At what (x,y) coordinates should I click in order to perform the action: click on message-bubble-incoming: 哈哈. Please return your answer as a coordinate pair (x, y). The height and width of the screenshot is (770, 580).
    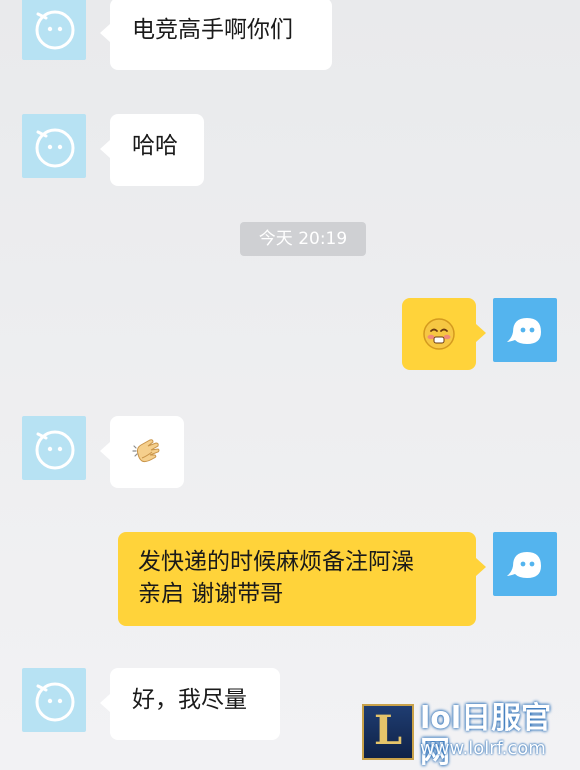
    Looking at the image, I should click on (152, 150).